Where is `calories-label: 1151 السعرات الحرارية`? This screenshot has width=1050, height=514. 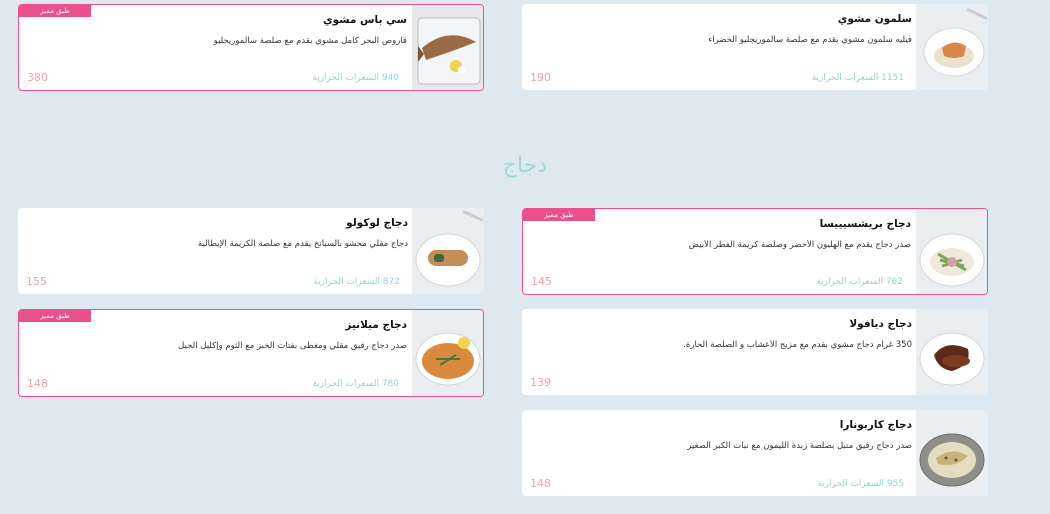 calories-label: 1151 السعرات الحرارية is located at coordinates (857, 78).